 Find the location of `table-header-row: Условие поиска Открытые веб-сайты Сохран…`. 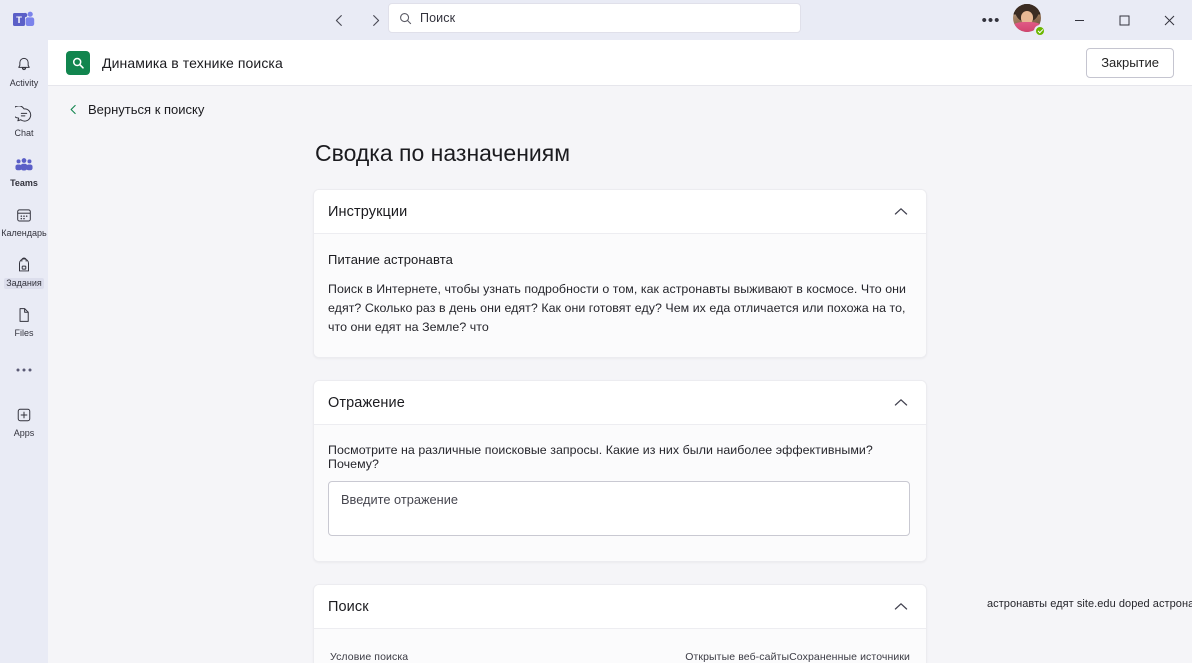

table-header-row: Условие поиска Открытые веб-сайты Сохран… is located at coordinates (619, 657).